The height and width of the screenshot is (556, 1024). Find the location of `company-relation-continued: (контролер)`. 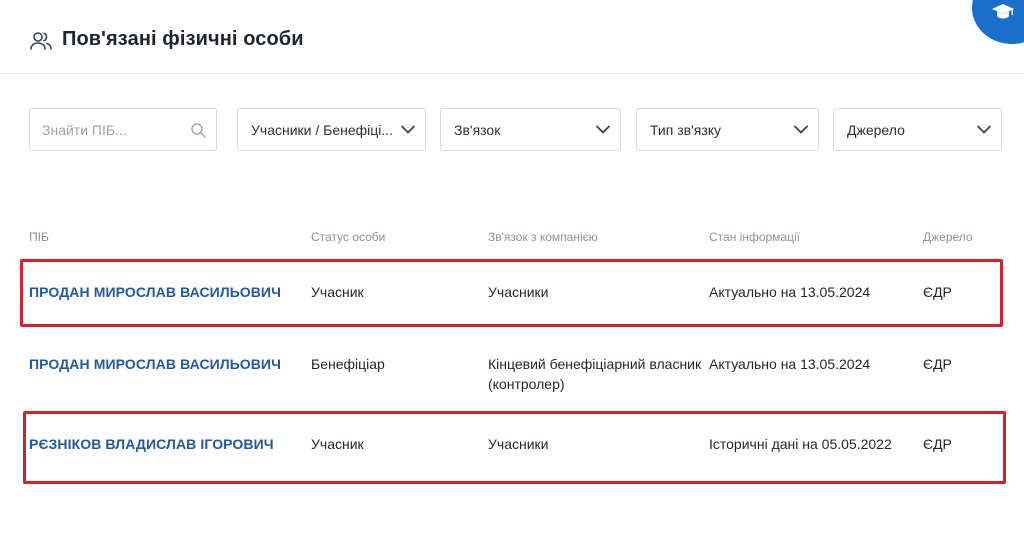

company-relation-continued: (контролер) is located at coordinates (526, 384).